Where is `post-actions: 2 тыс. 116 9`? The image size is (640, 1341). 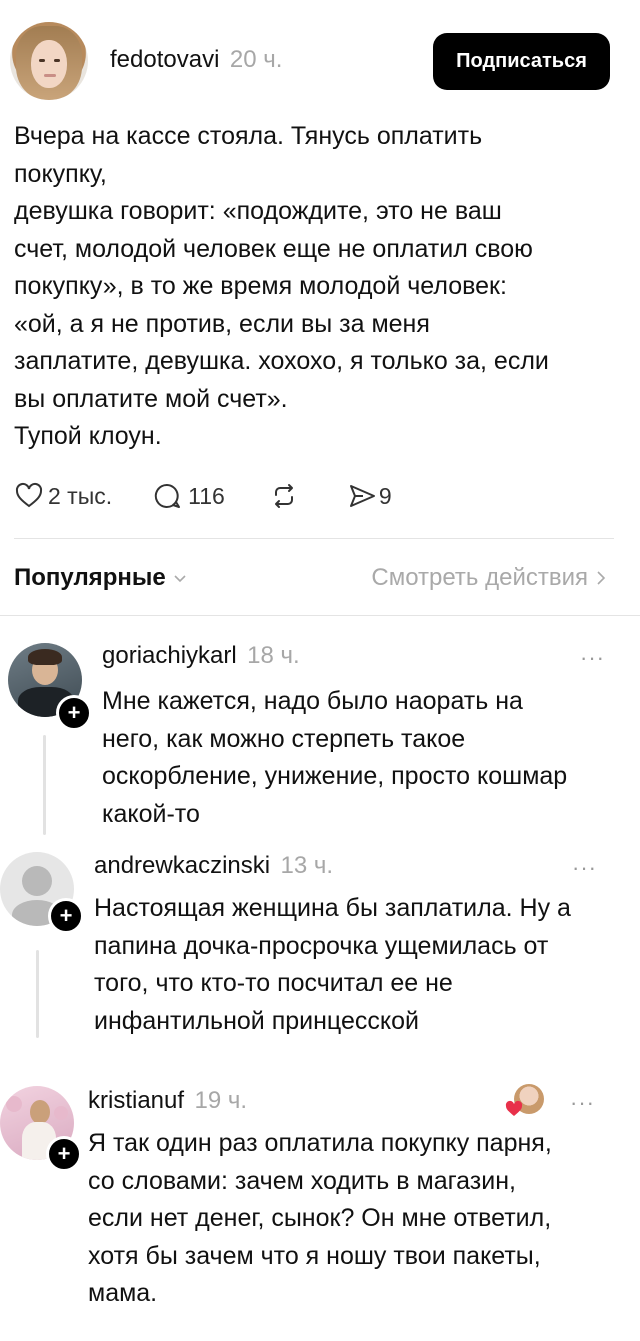
post-actions: 2 тыс. 116 9 is located at coordinates (203, 496).